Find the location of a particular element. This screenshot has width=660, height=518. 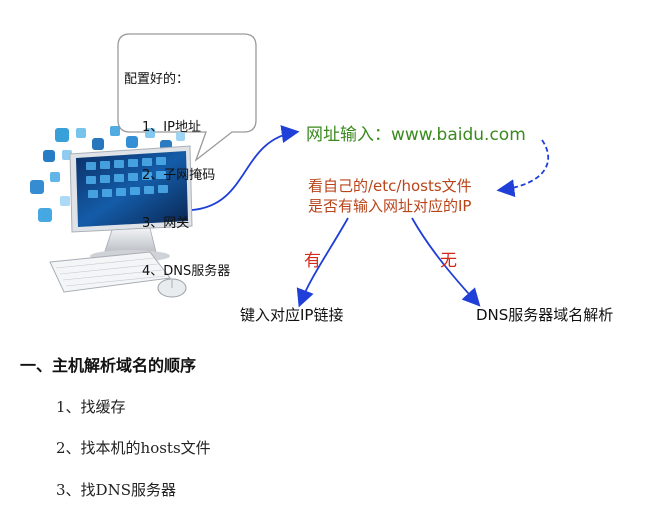

step-3: 3、找DNS服务器 is located at coordinates (116, 490).